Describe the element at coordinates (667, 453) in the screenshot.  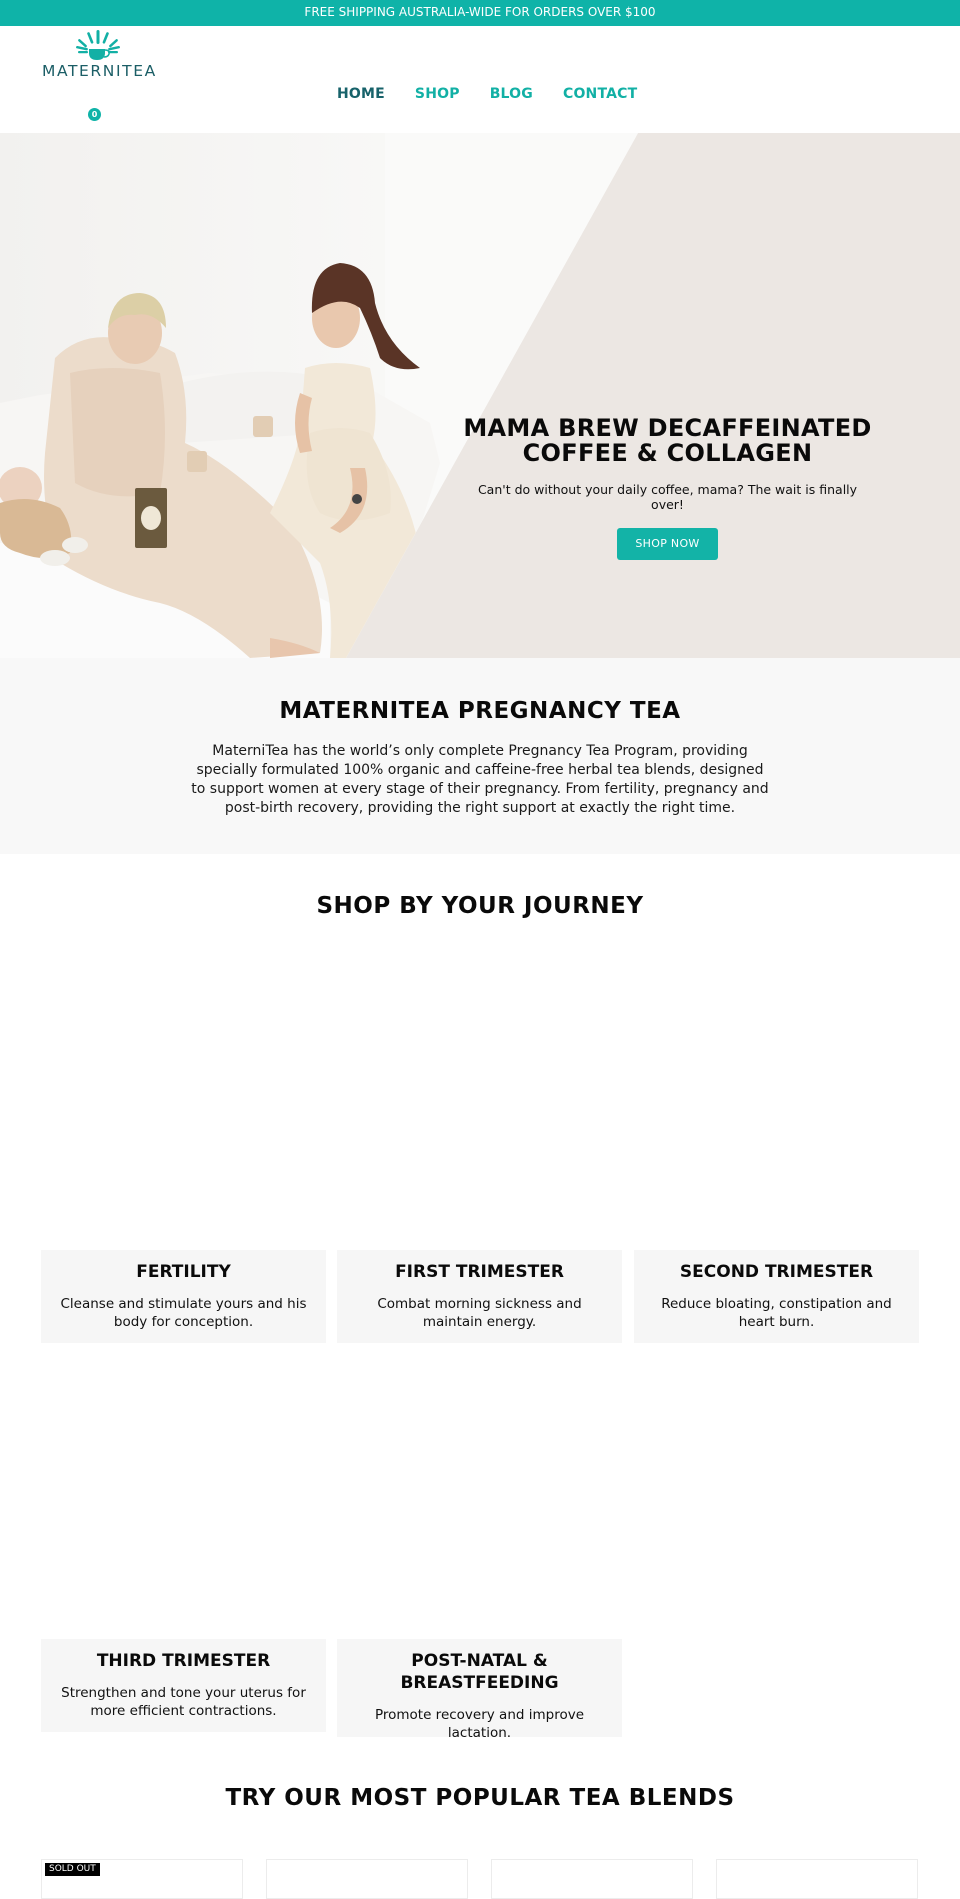
I see `hero-title-line-2: COFFEE & COLLAGEN` at that location.